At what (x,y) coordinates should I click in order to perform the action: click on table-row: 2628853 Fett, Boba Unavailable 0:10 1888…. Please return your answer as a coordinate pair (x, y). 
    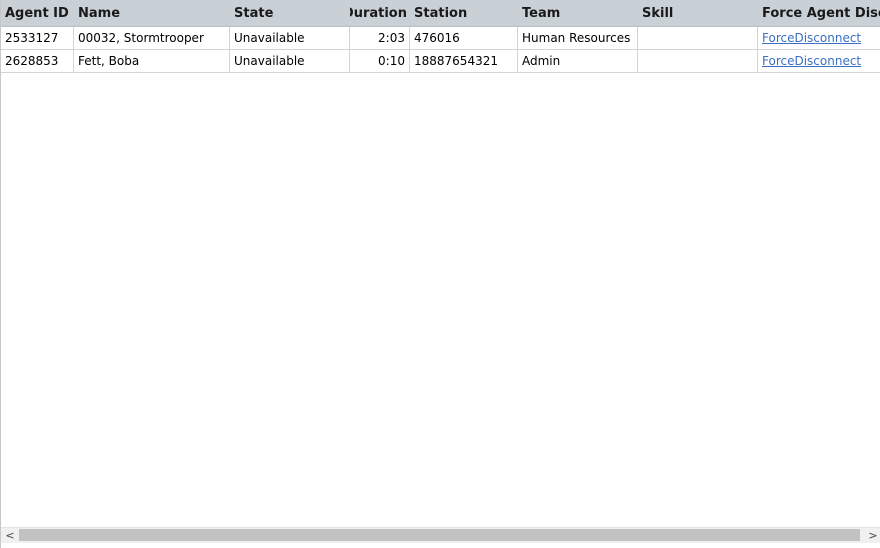
    Looking at the image, I should click on (440, 61).